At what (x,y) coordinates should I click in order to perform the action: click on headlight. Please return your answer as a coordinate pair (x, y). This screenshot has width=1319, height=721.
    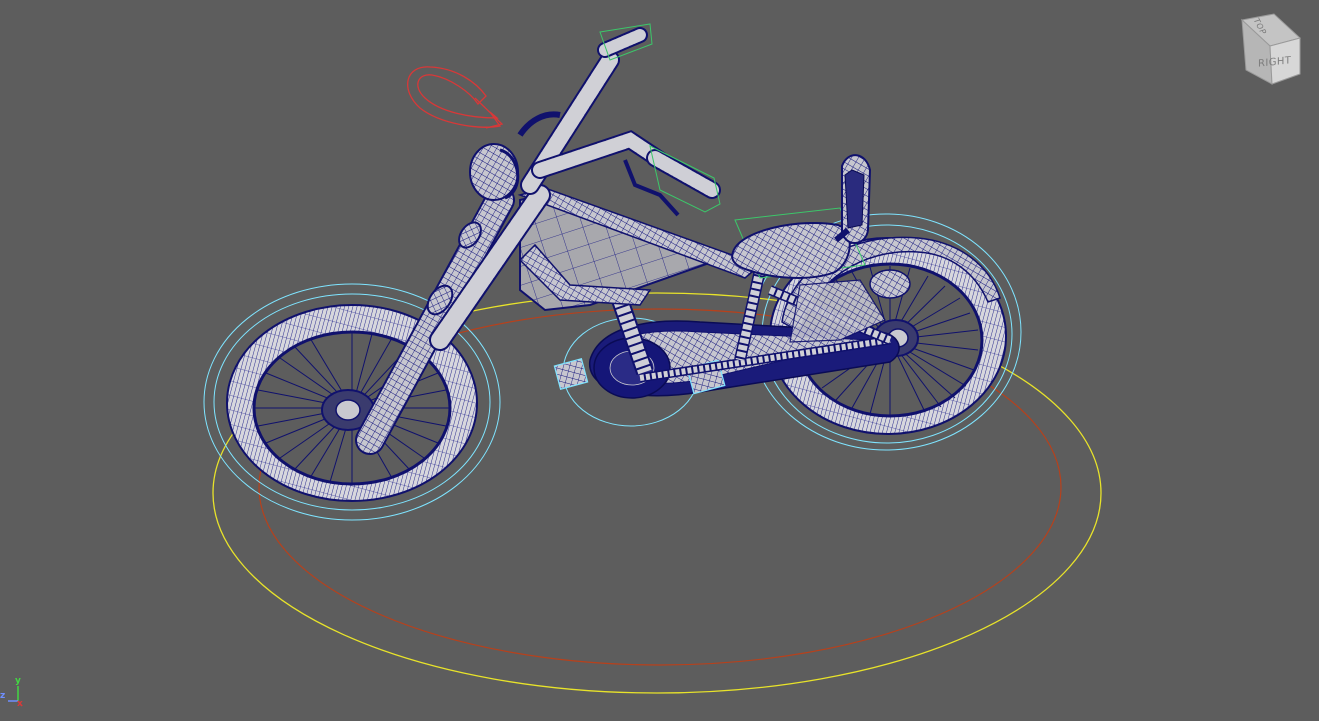
    Looking at the image, I should click on (494, 172).